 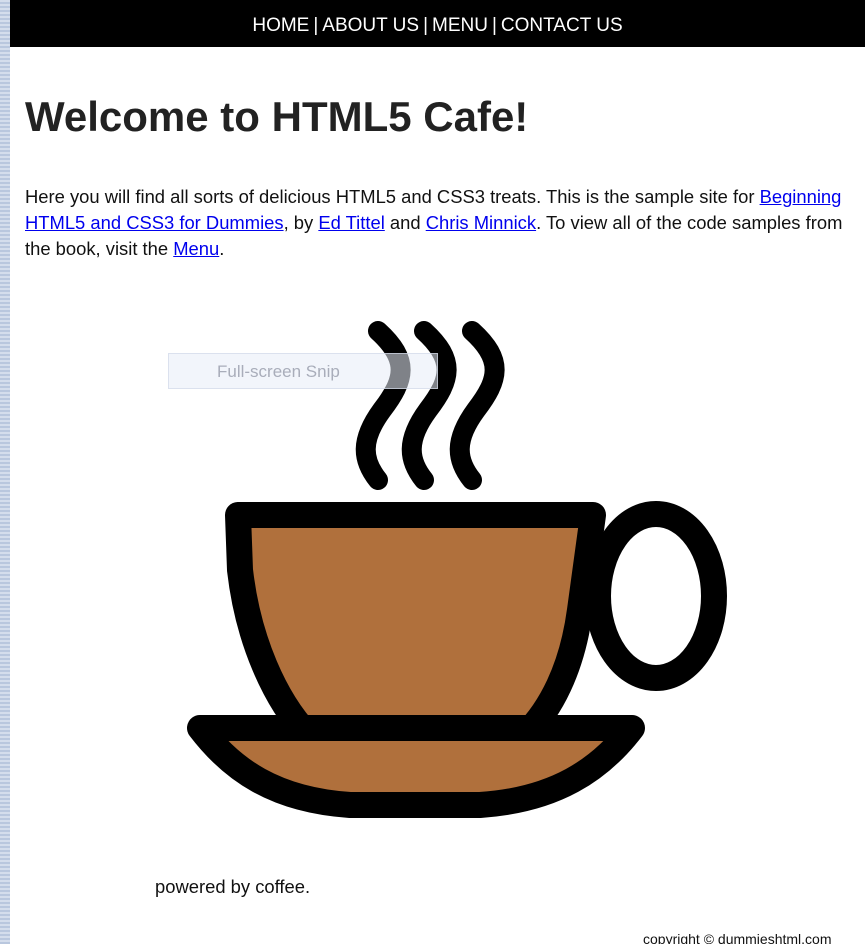 I want to click on powered-by-text: powered by coffee., so click(x=233, y=886).